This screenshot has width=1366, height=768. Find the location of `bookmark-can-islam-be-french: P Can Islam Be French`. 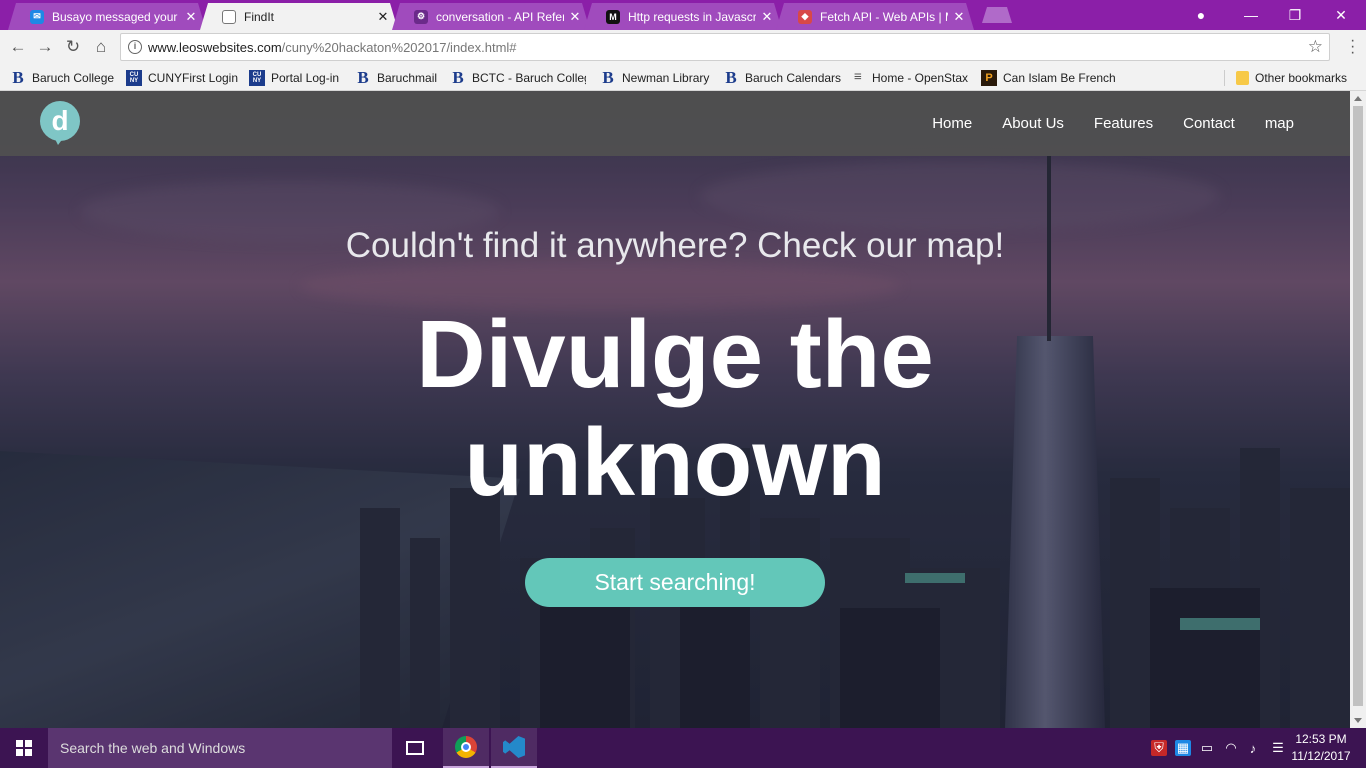

bookmark-can-islam-be-french: P Can Islam Be French is located at coordinates (1049, 78).